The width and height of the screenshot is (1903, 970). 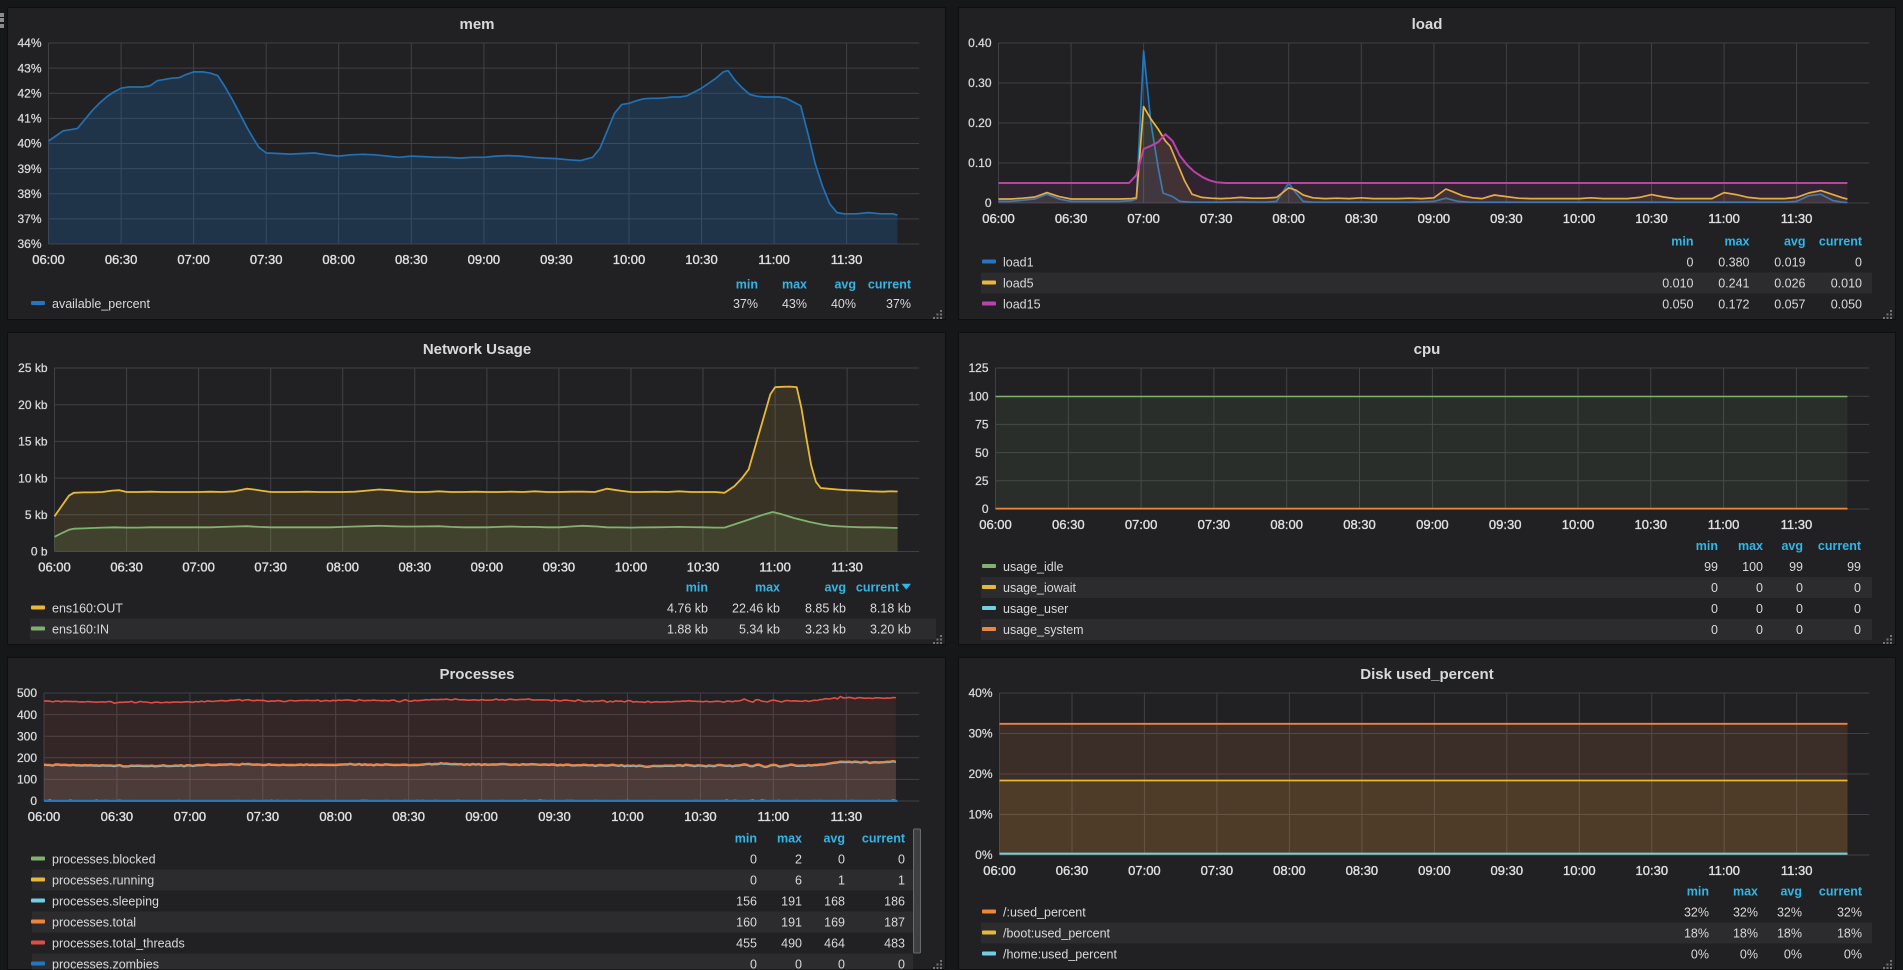 I want to click on svg-text: available_percent, so click(x=101, y=304).